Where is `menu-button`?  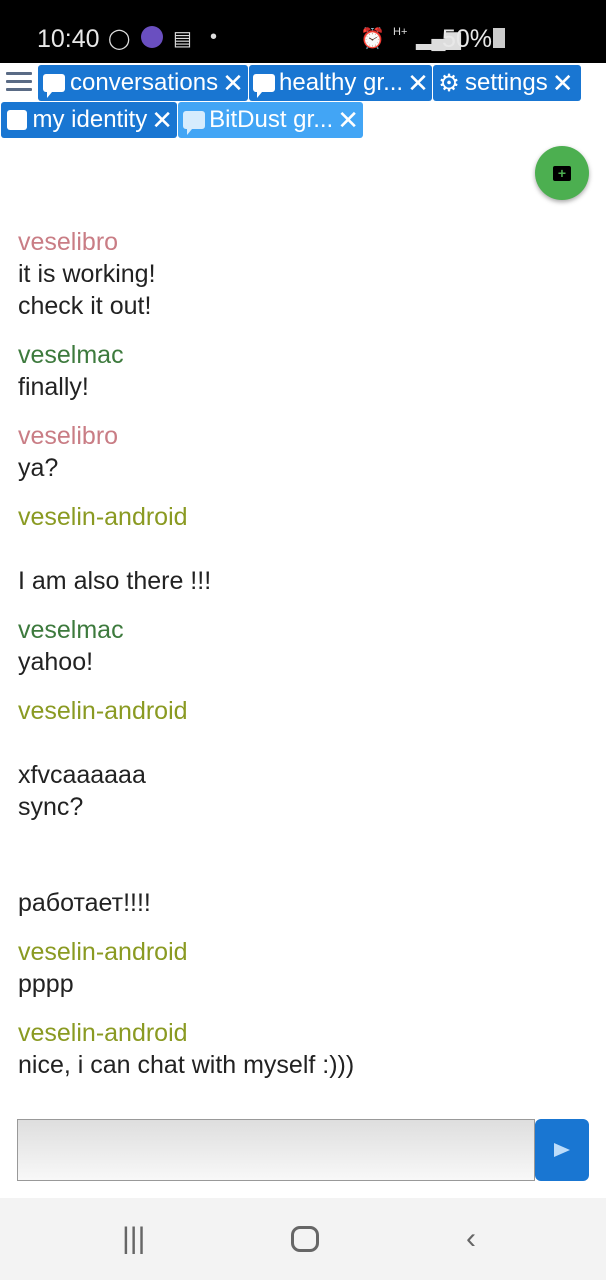 menu-button is located at coordinates (19, 82).